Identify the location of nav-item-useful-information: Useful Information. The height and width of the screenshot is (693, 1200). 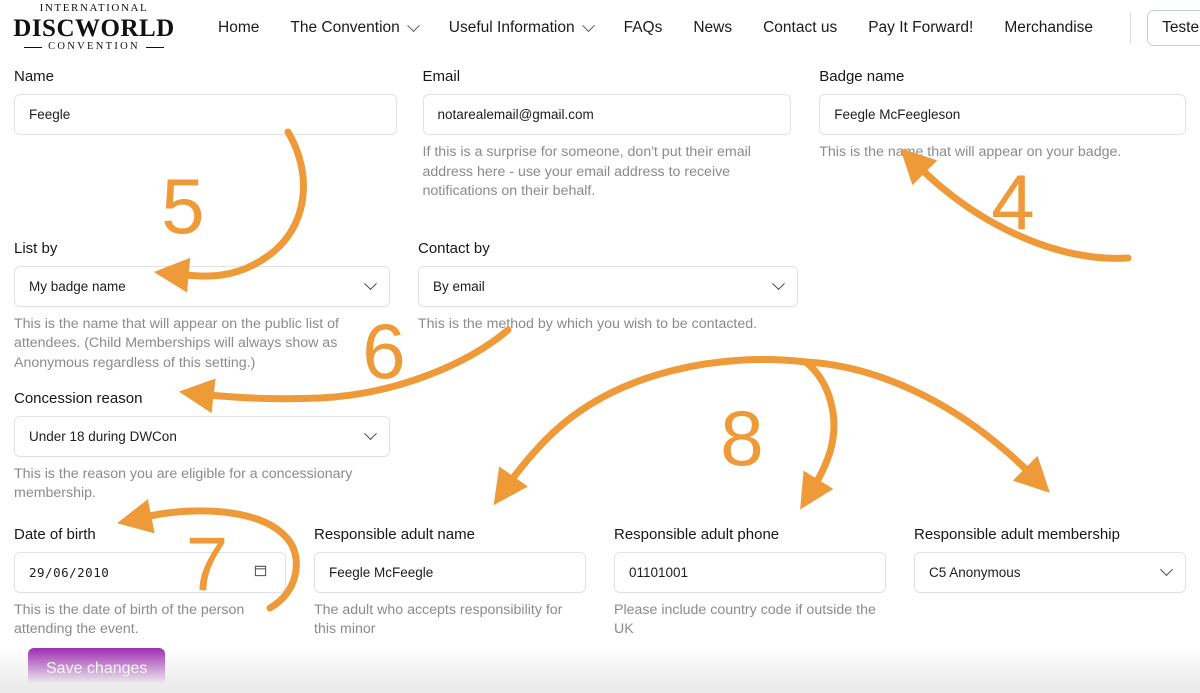
(521, 28).